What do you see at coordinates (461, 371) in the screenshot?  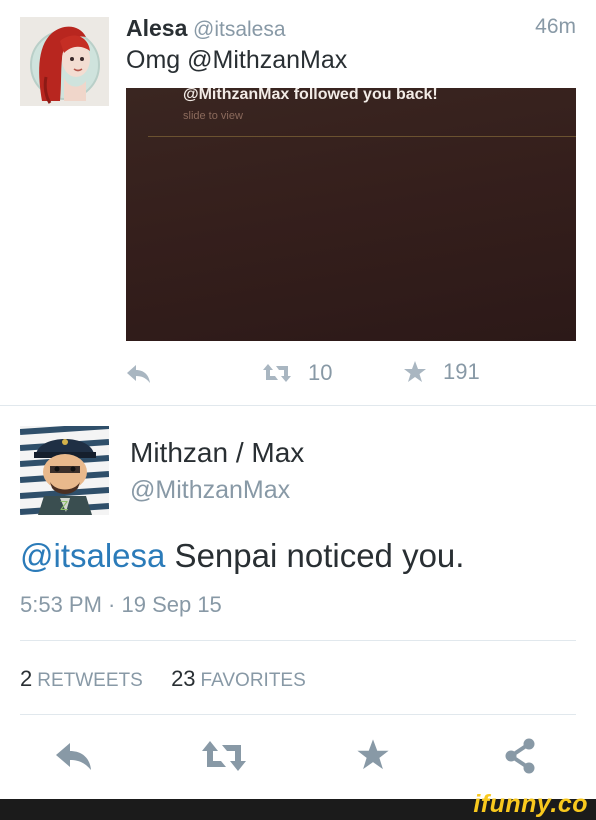 I see `favorite-count: 191` at bounding box center [461, 371].